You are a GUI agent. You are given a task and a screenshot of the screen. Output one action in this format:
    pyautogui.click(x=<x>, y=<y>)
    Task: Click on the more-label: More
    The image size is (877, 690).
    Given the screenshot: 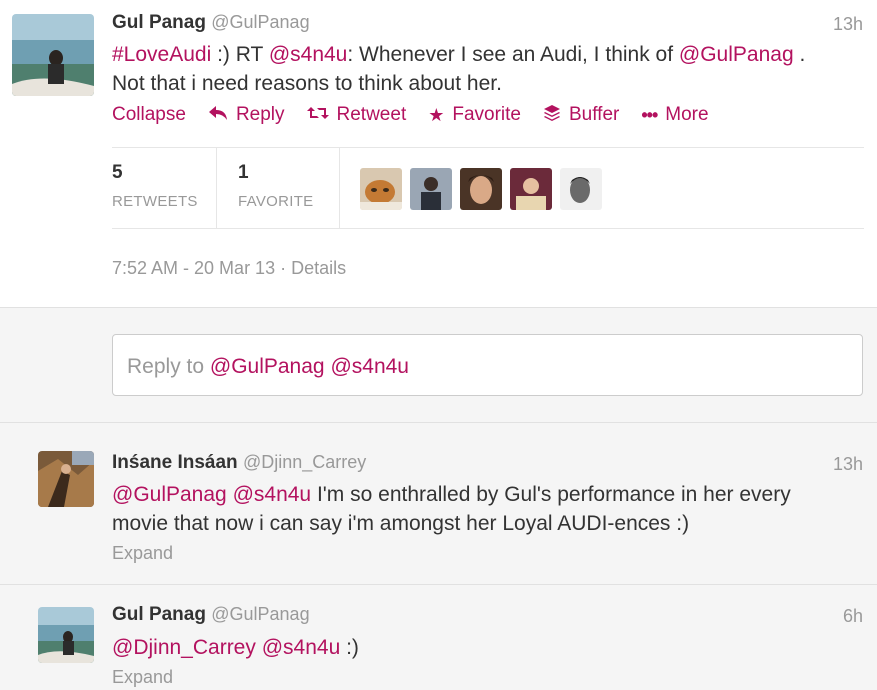 What is the action you would take?
    pyautogui.click(x=687, y=114)
    